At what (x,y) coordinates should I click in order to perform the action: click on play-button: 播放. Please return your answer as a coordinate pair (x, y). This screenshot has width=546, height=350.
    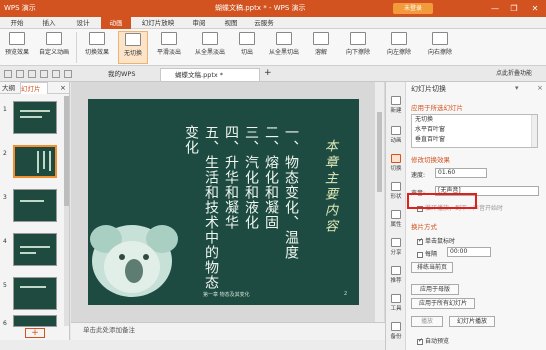
    Looking at the image, I should click on (427, 321).